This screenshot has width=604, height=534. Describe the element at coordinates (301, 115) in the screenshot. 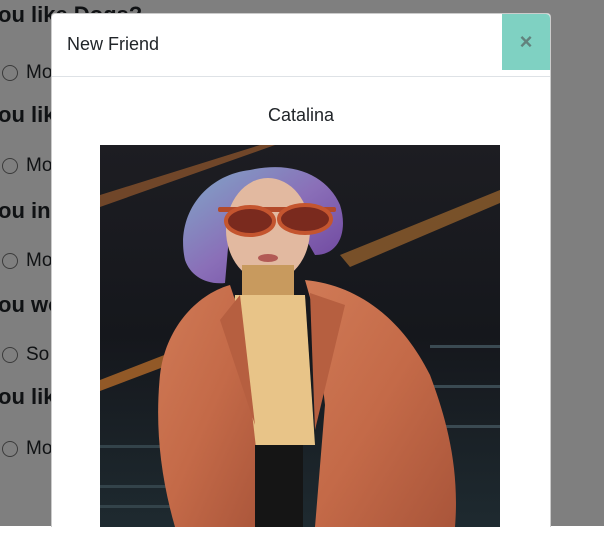

I see `friend-name: Catalina` at that location.